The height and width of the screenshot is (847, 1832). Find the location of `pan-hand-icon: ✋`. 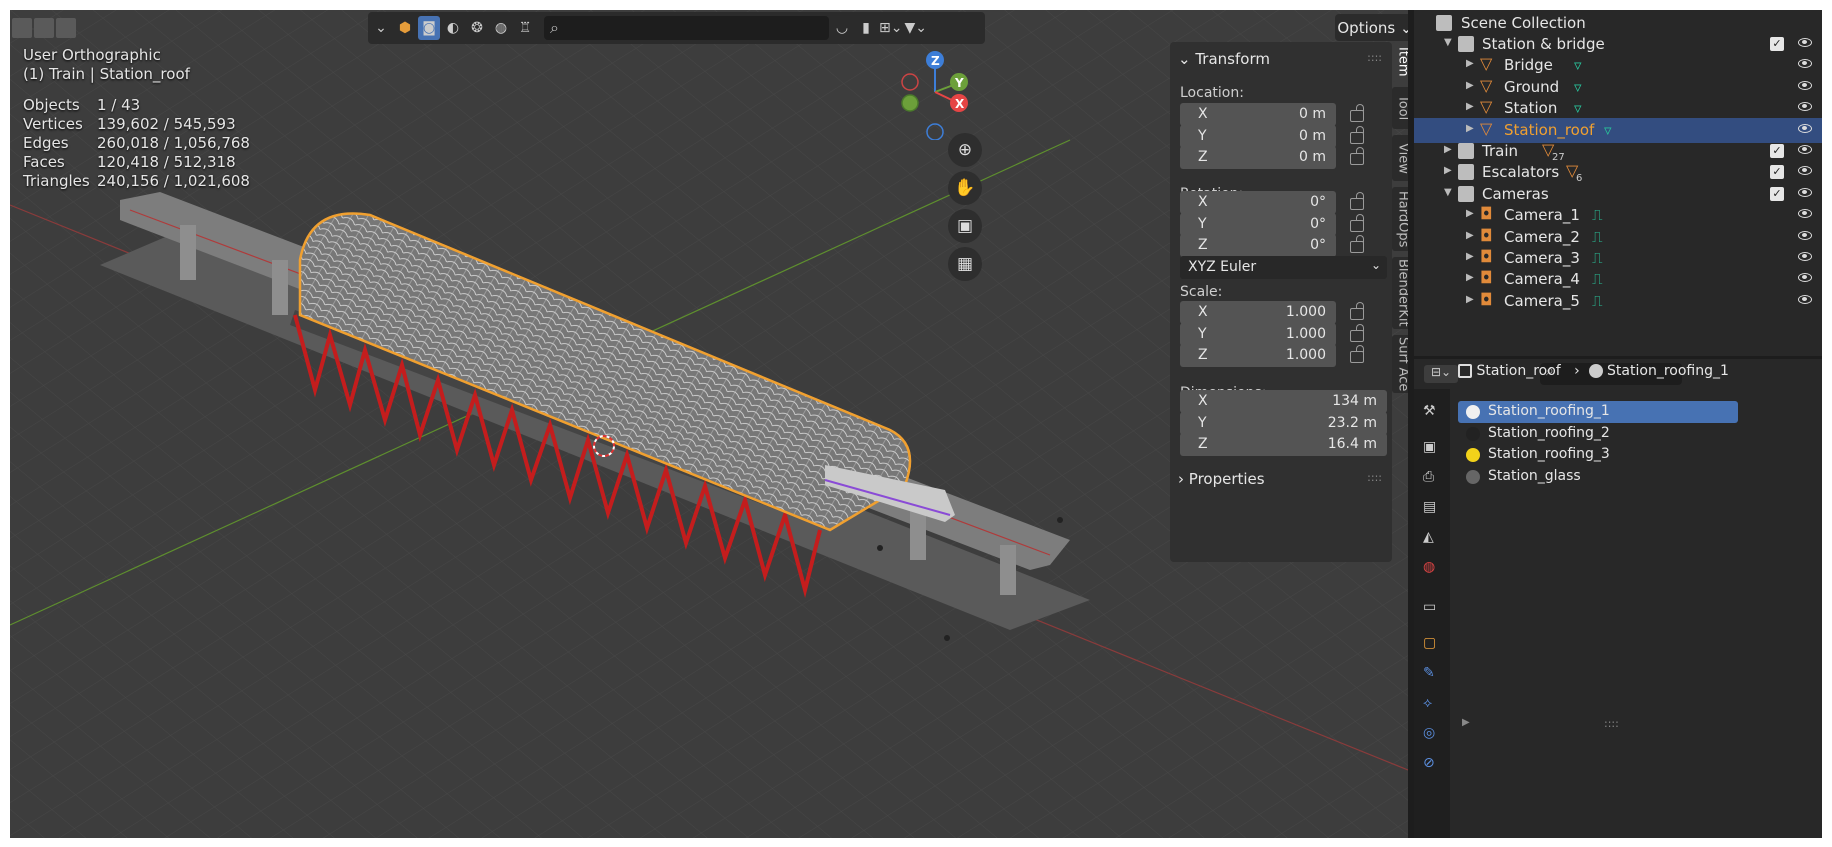

pan-hand-icon: ✋ is located at coordinates (965, 188).